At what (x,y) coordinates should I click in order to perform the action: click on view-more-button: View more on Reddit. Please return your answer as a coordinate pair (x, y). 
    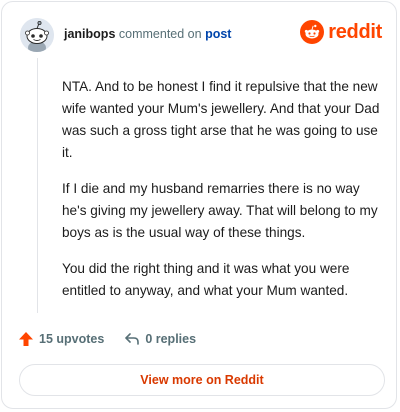
    Looking at the image, I should click on (202, 380).